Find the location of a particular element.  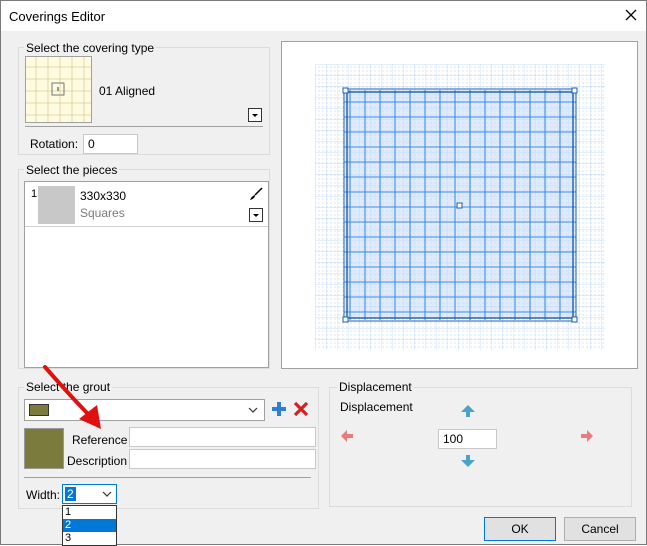

reference-input is located at coordinates (222, 437).